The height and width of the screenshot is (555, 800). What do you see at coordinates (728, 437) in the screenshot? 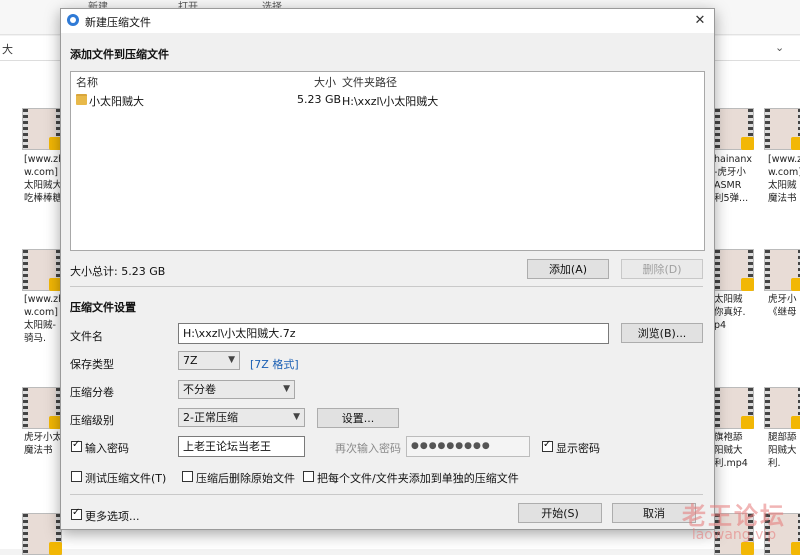
I see `file-name-line: 旗袍舔` at bounding box center [728, 437].